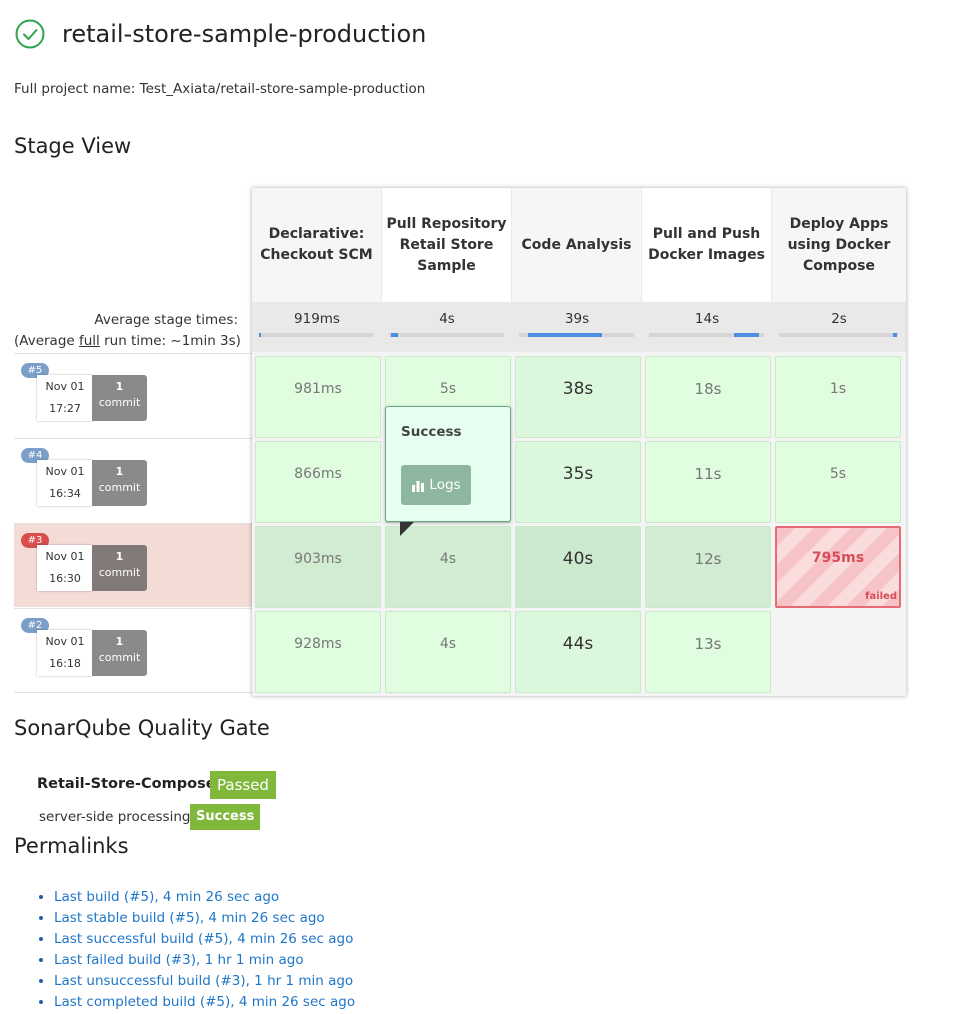 The height and width of the screenshot is (1014, 955). Describe the element at coordinates (318, 397) in the screenshot. I see `stage-cell: 981ms` at that location.